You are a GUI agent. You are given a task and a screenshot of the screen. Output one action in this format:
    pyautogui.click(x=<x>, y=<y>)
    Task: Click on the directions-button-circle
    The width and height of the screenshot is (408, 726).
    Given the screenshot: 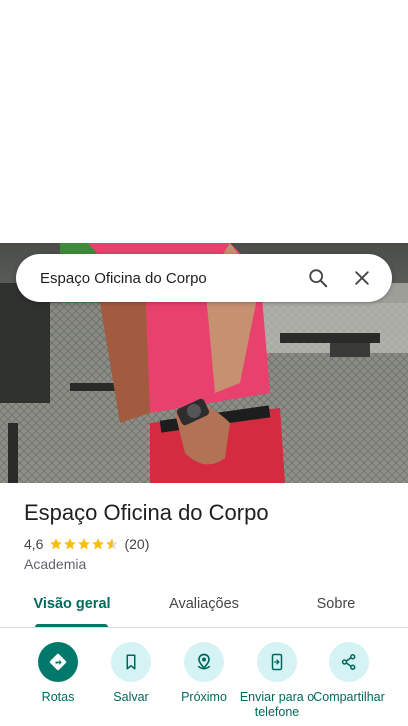 What is the action you would take?
    pyautogui.click(x=58, y=662)
    